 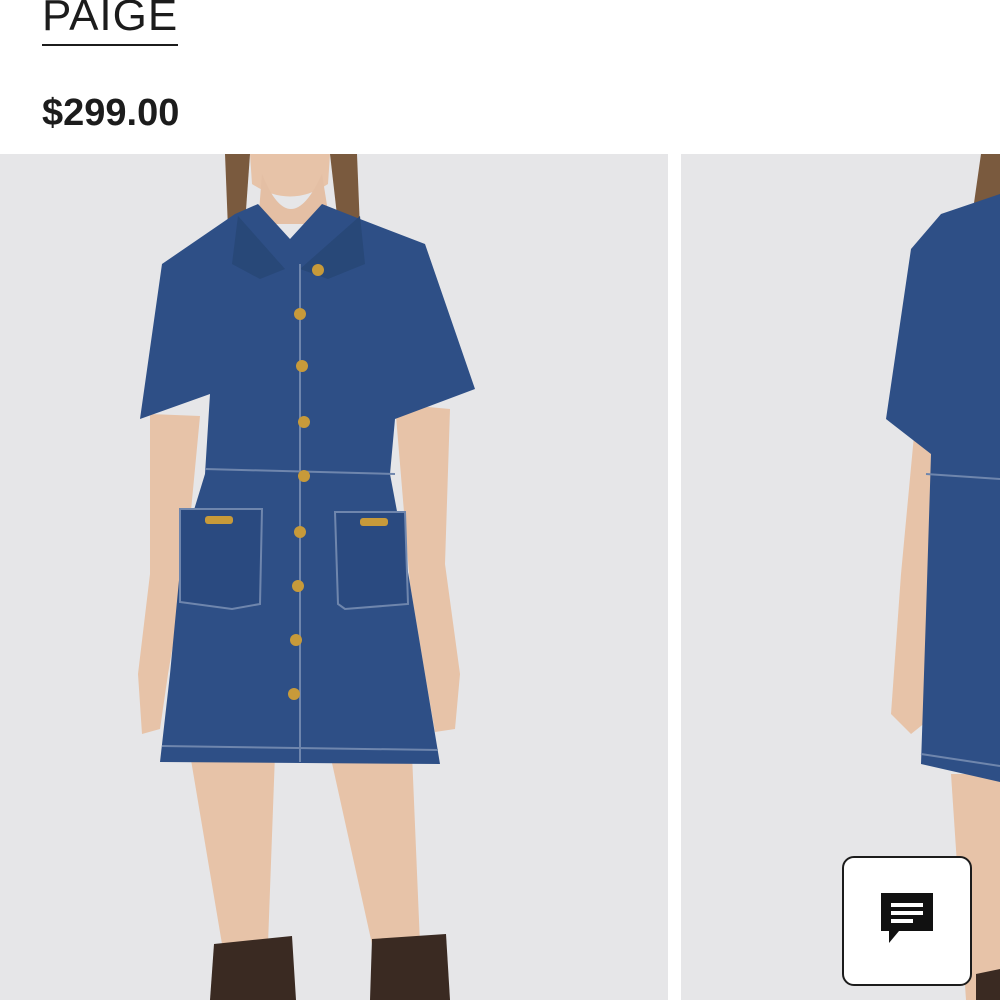 I want to click on chat-bubble-icon, so click(x=907, y=921).